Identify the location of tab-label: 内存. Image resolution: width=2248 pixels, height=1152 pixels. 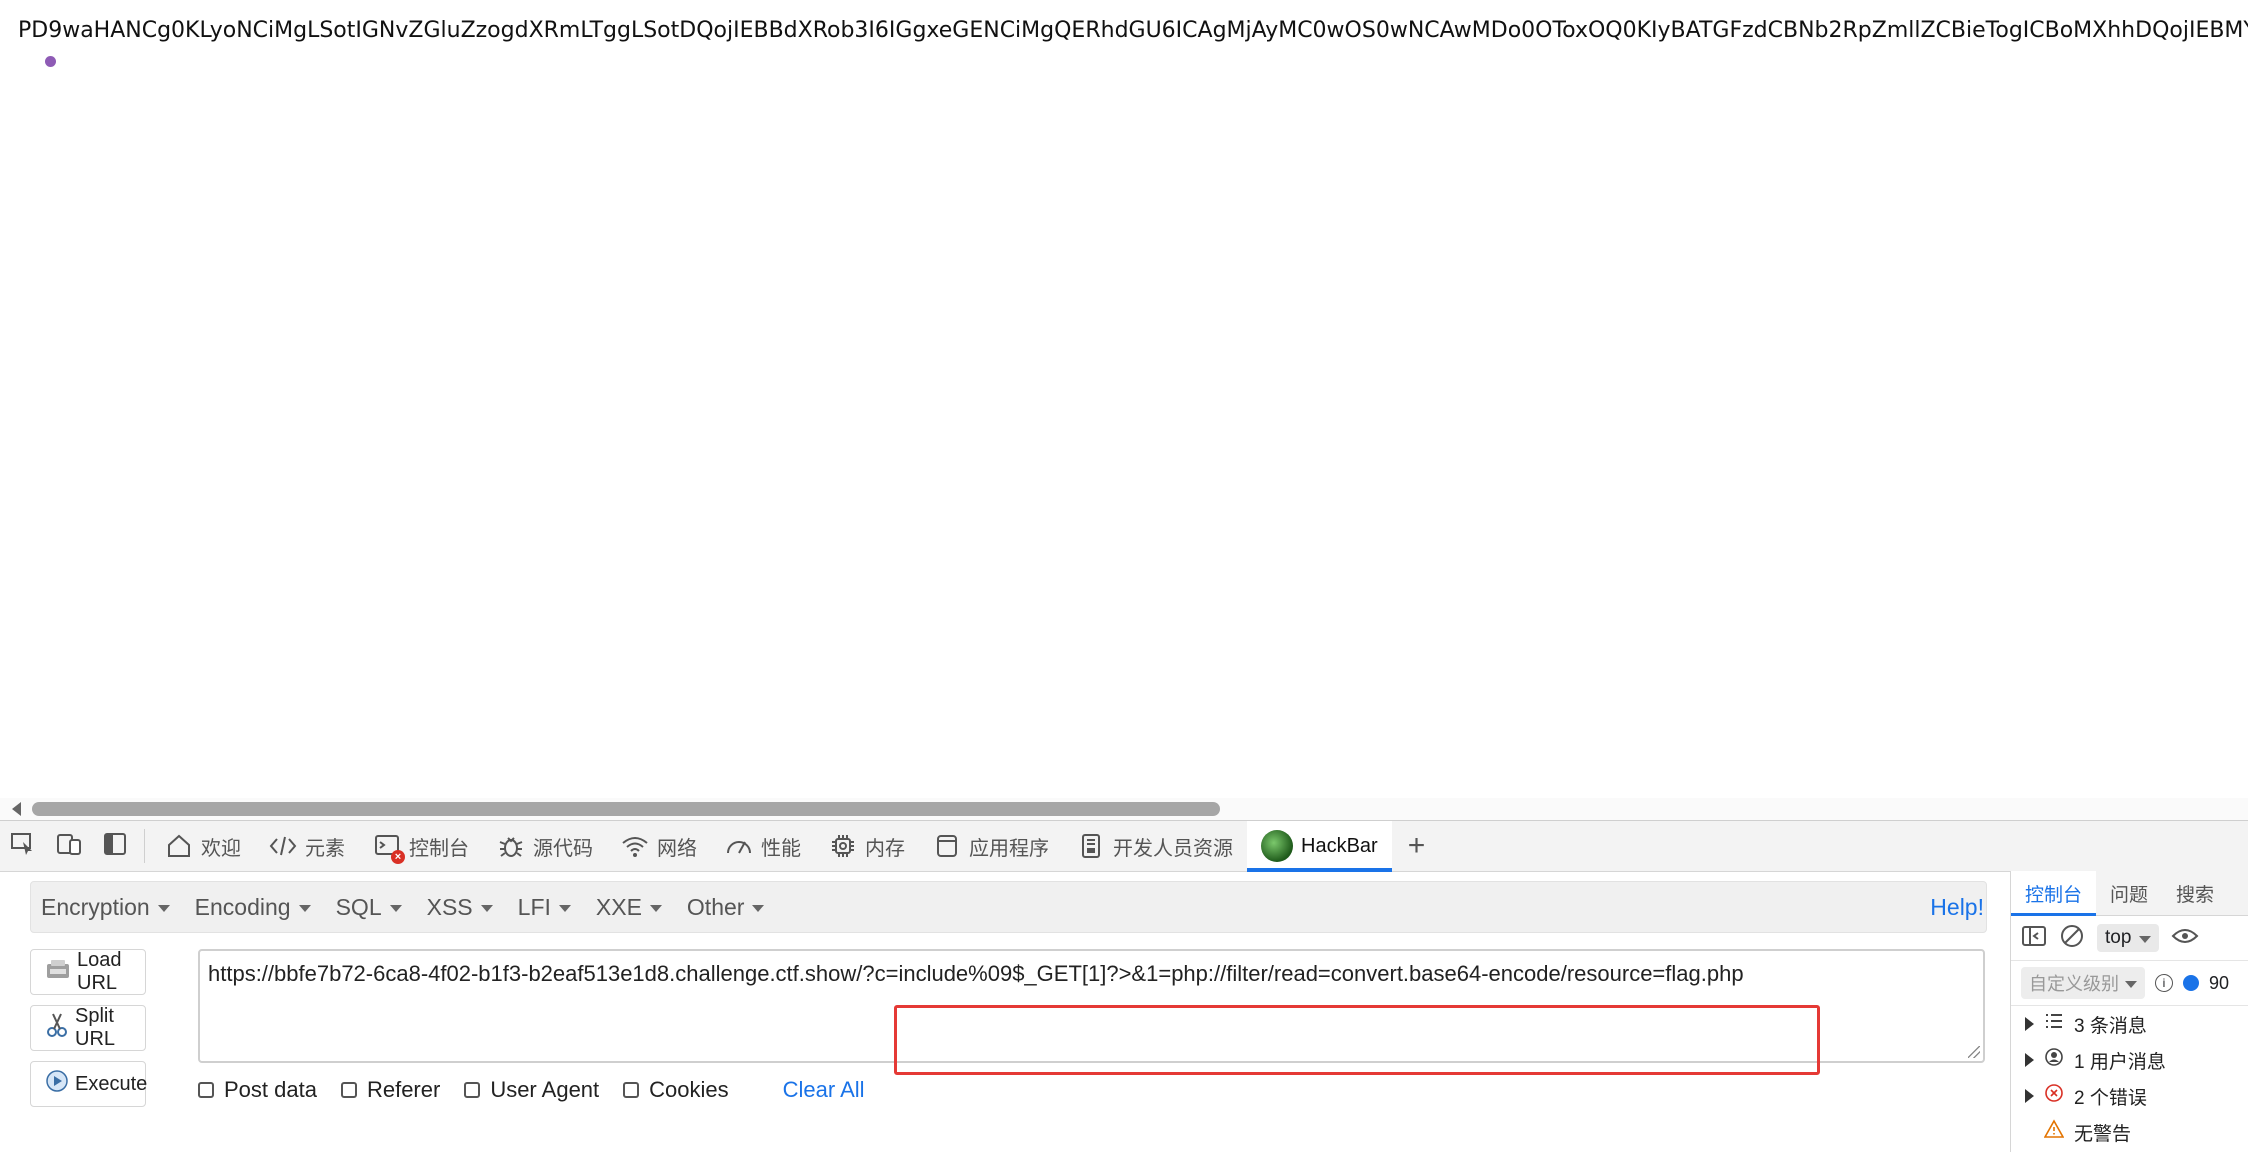
(885, 848).